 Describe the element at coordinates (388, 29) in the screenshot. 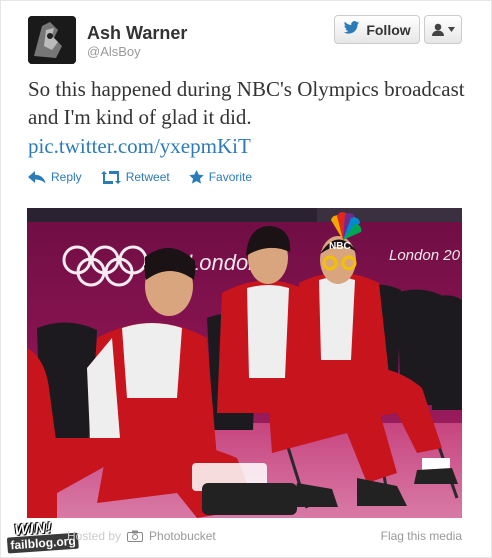

I see `follow-label: Follow` at that location.